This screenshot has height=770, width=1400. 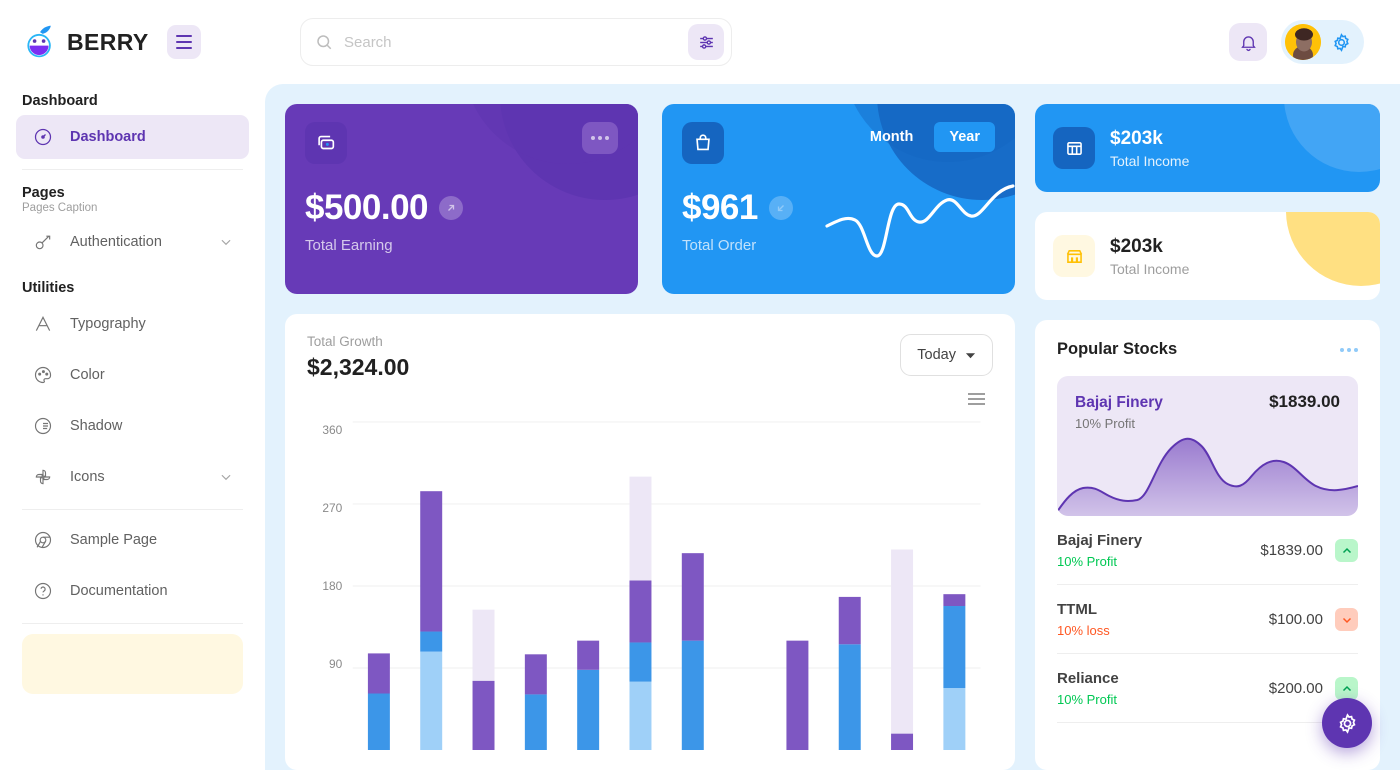 I want to click on earning-card-menu-button, so click(x=600, y=138).